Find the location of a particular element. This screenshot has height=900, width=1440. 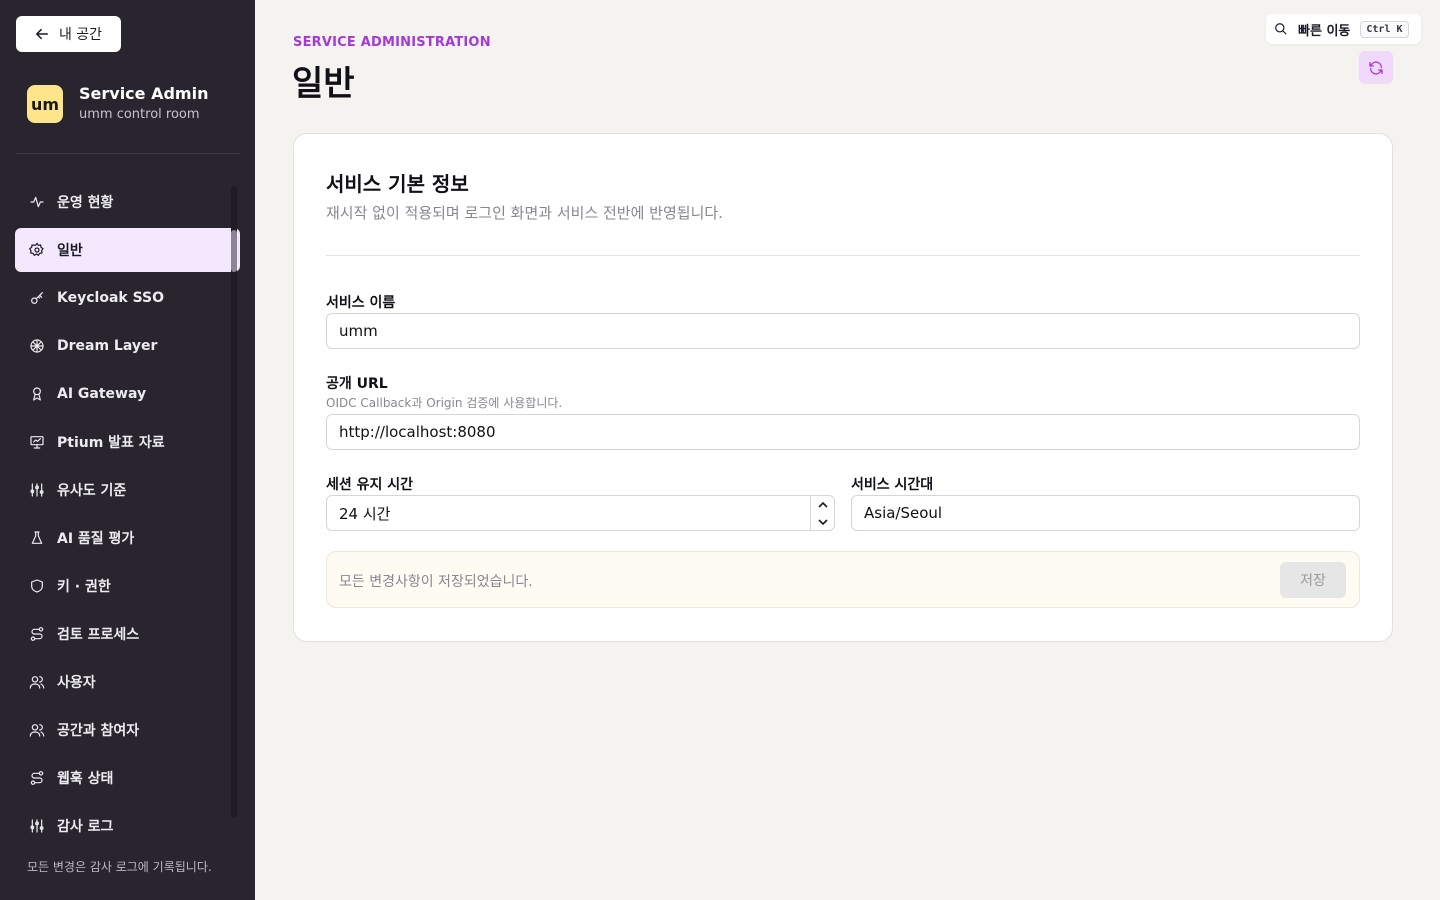

refresh-button is located at coordinates (1376, 67).